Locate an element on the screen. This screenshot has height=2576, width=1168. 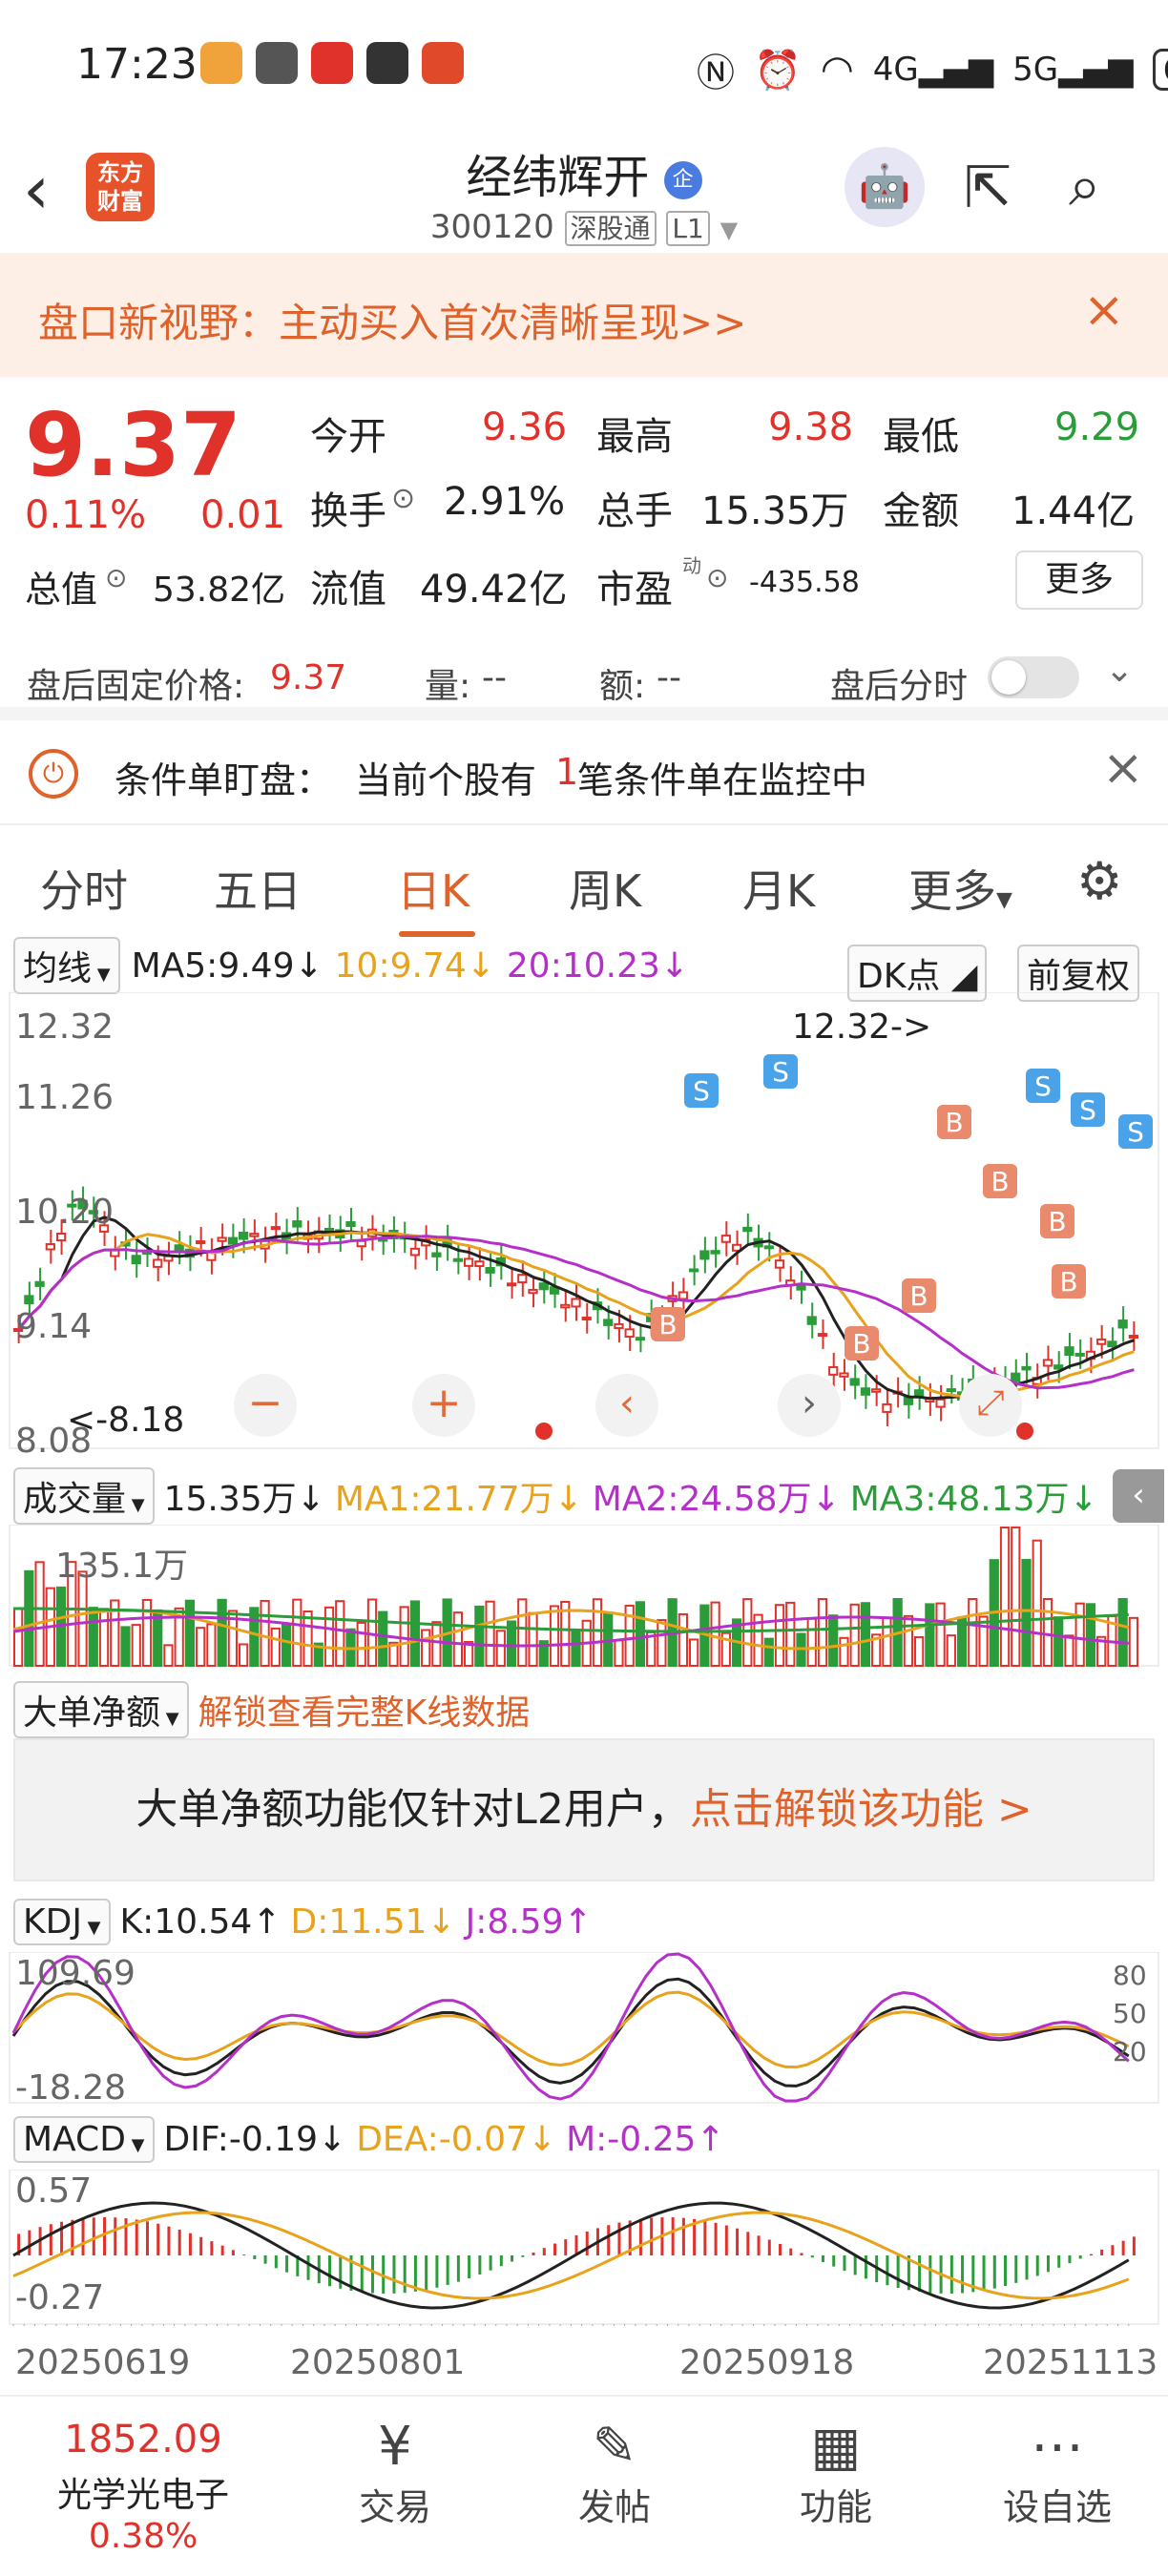
signal-4g-icon: 4G▂▄▆ is located at coordinates (933, 70).